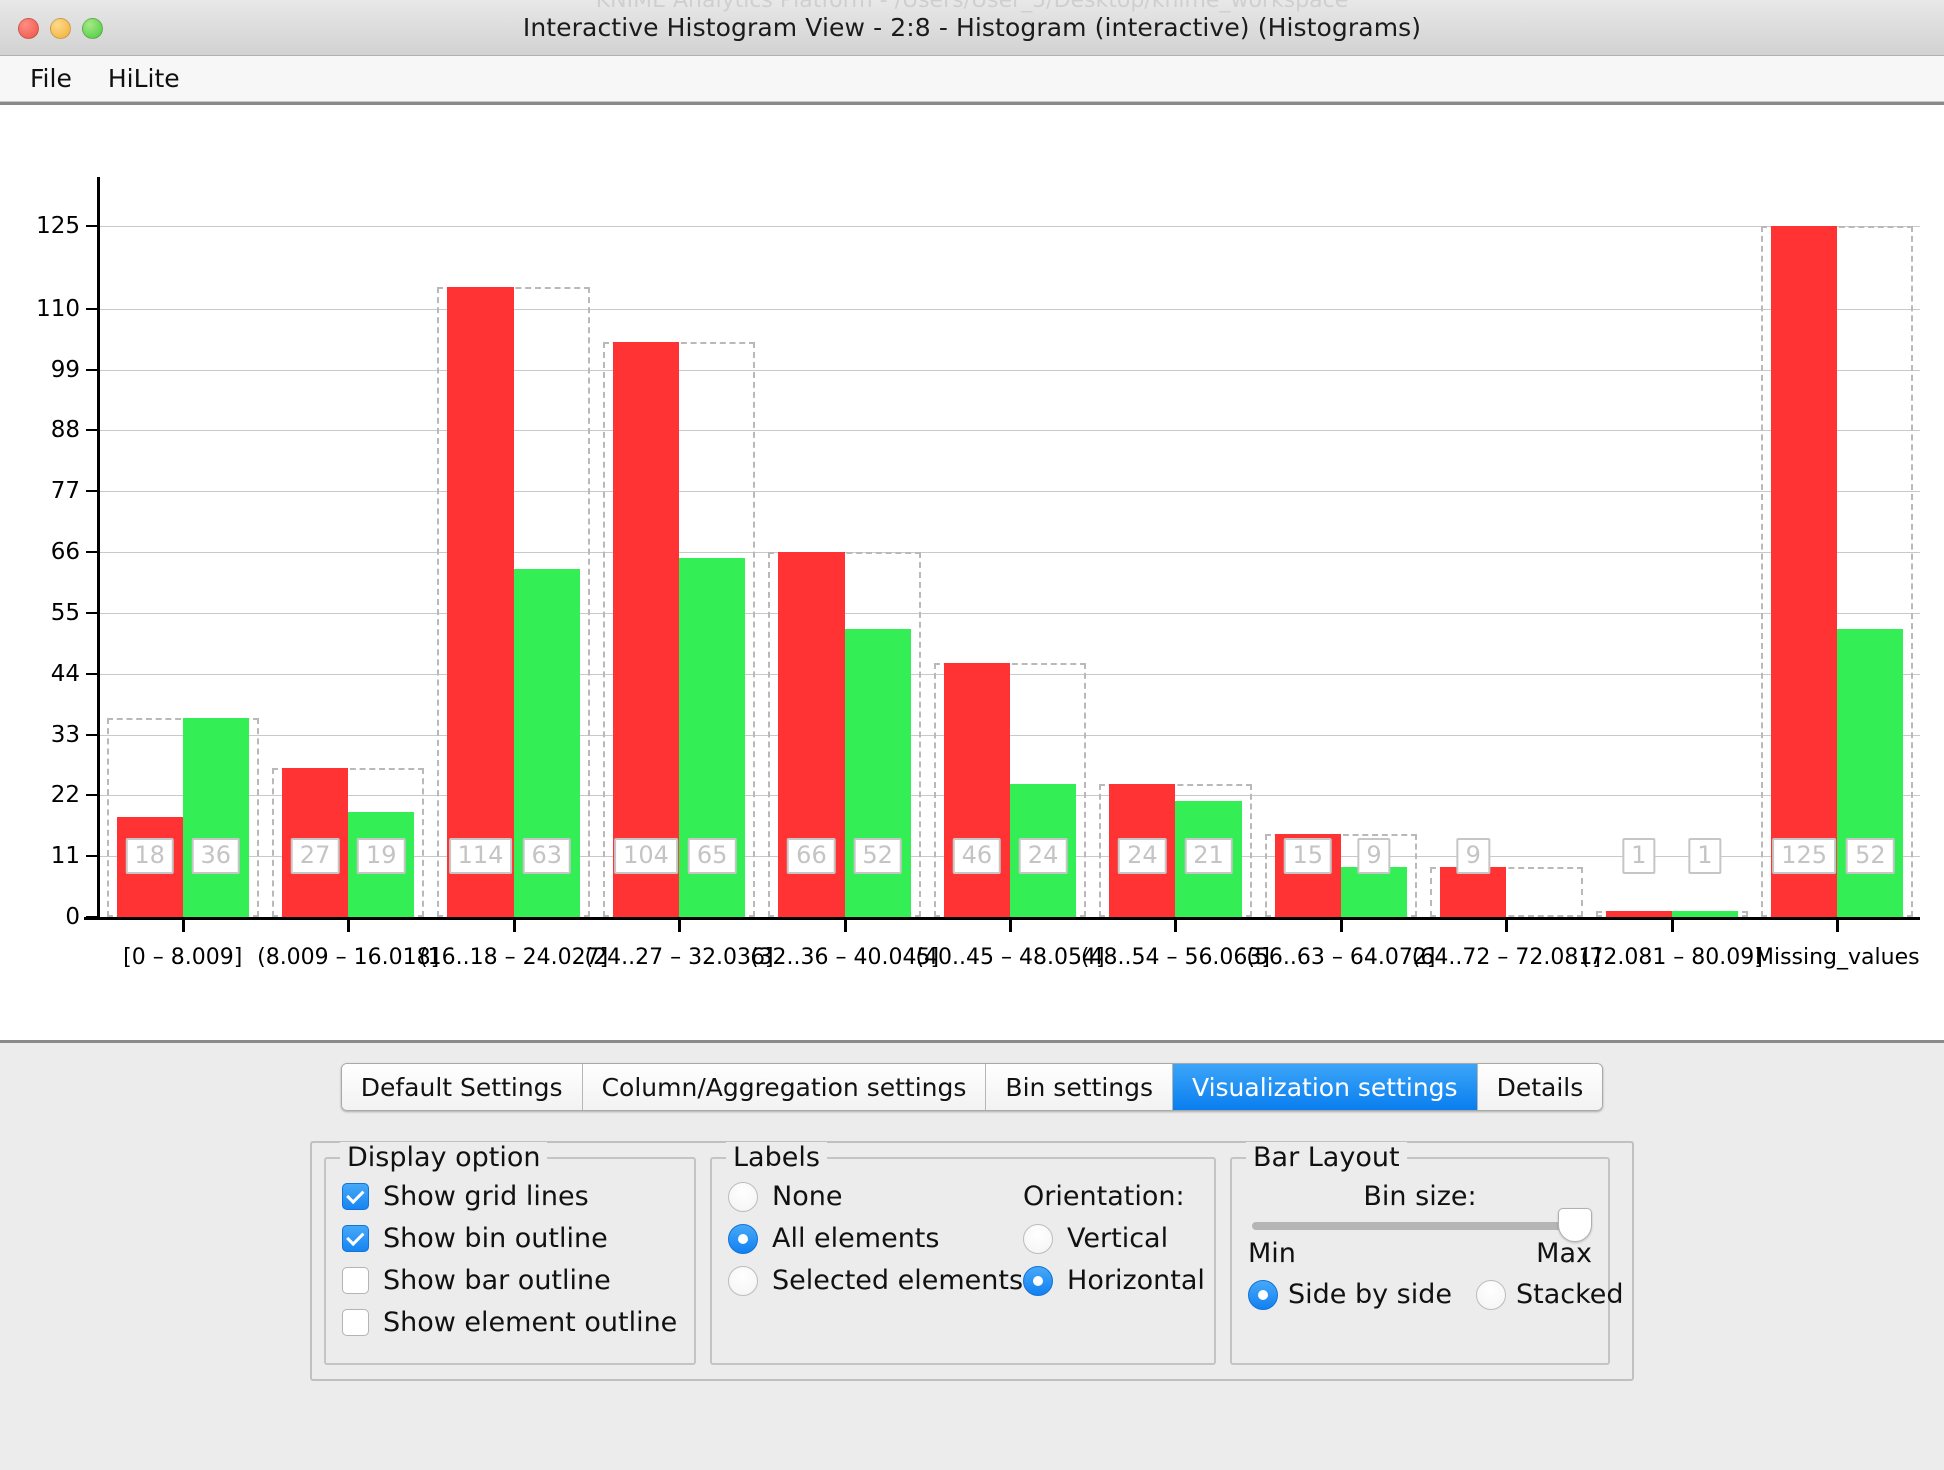 The width and height of the screenshot is (1944, 1470). I want to click on bar-value-label-green: 36, so click(216, 856).